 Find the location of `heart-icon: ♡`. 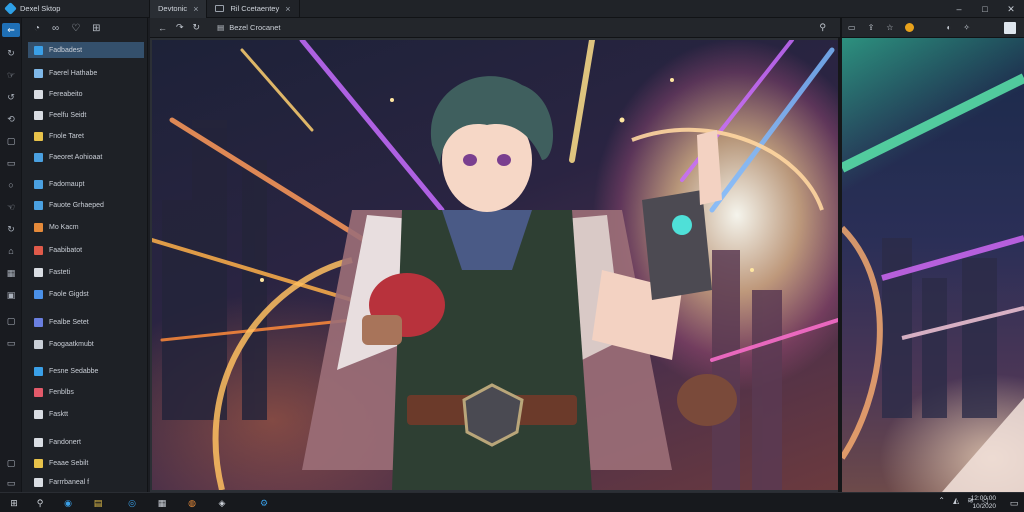

heart-icon: ♡ is located at coordinates (75, 28).